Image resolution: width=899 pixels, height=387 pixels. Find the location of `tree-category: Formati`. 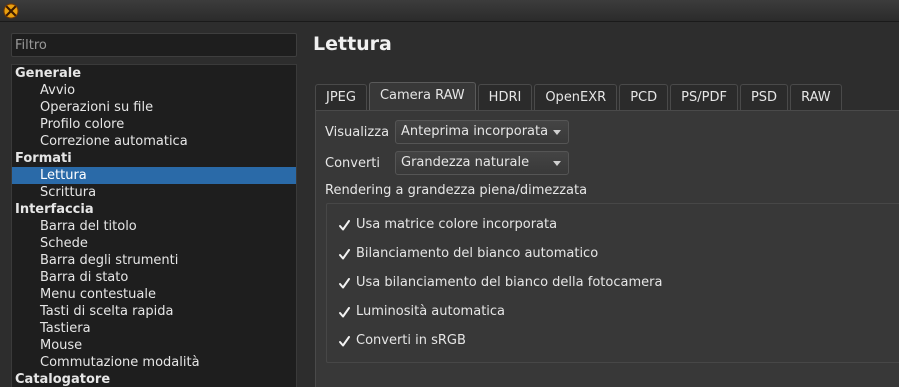

tree-category: Formati is located at coordinates (154, 158).